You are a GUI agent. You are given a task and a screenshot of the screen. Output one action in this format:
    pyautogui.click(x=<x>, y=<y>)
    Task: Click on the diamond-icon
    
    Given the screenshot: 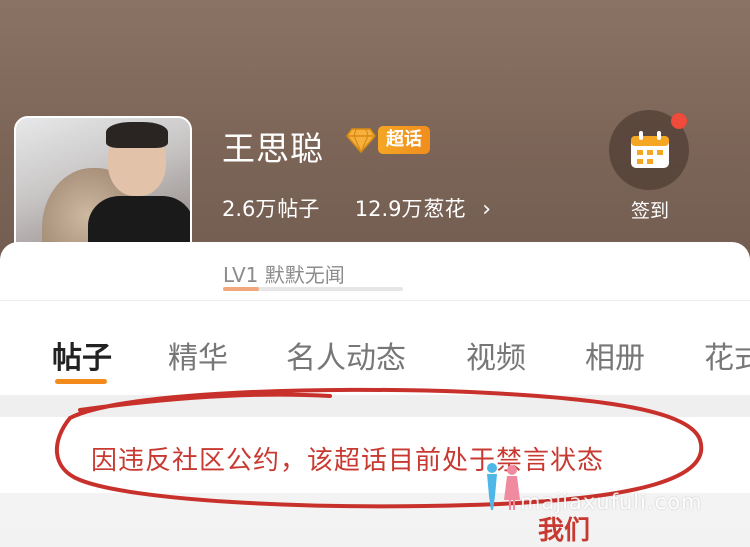 What is the action you would take?
    pyautogui.click(x=361, y=140)
    